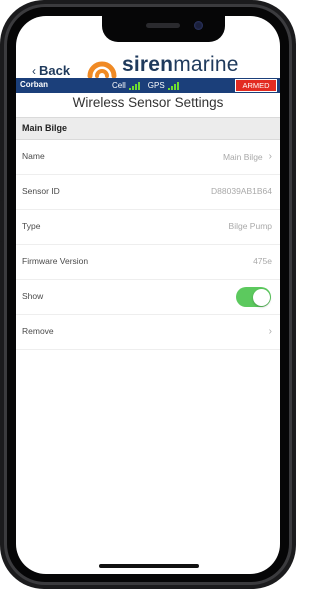 This screenshot has width=320, height=589. I want to click on name-value-group: Main Bilge ›, so click(247, 156).